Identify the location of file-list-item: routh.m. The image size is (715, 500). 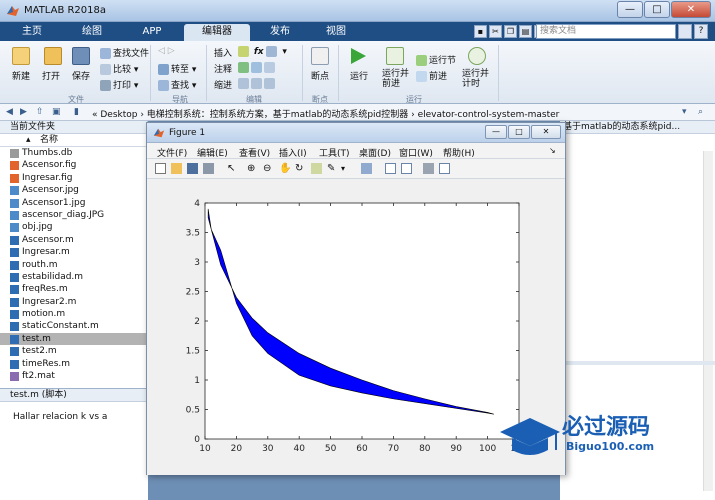
(73, 265).